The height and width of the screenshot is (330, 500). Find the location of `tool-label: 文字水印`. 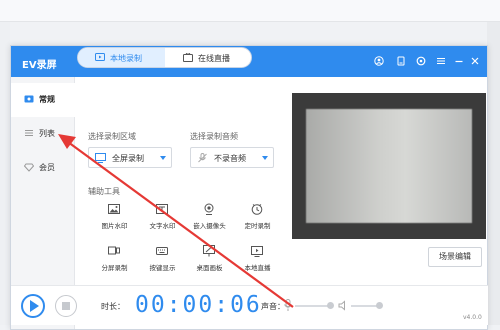

tool-label: 文字水印 is located at coordinates (162, 226).